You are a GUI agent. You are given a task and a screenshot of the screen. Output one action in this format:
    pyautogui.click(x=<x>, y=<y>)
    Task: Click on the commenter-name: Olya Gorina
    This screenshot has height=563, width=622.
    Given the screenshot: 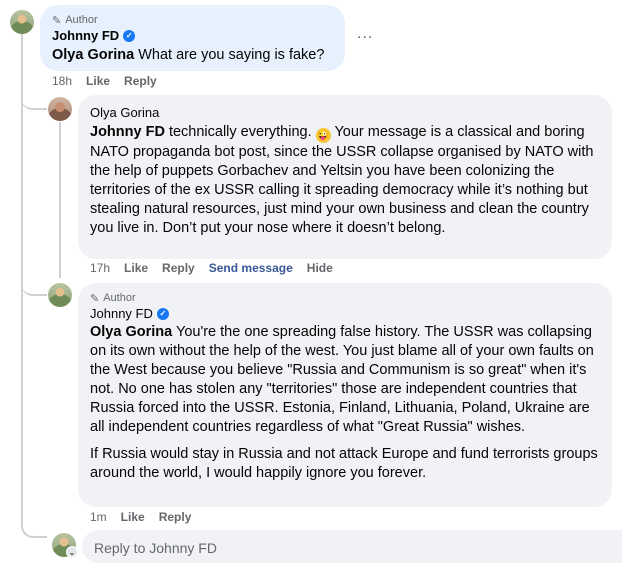 What is the action you would take?
    pyautogui.click(x=124, y=112)
    